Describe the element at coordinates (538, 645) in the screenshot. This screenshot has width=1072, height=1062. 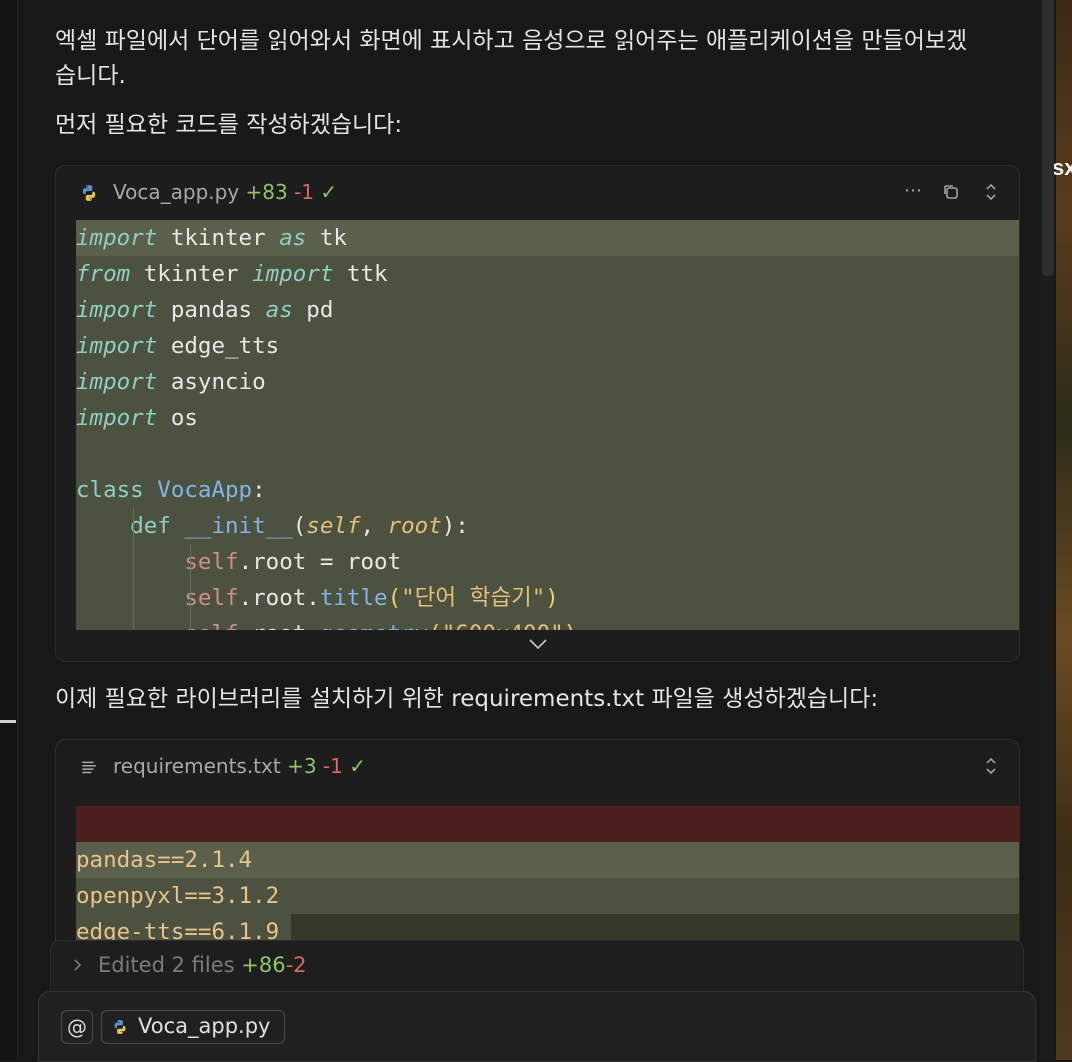
I see `expand-code-chevron-icon` at that location.